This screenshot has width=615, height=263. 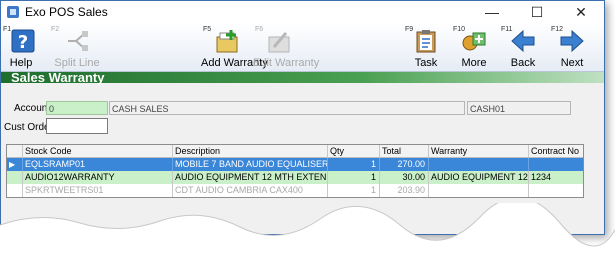 I want to click on total-cell: 270.00, so click(x=404, y=164).